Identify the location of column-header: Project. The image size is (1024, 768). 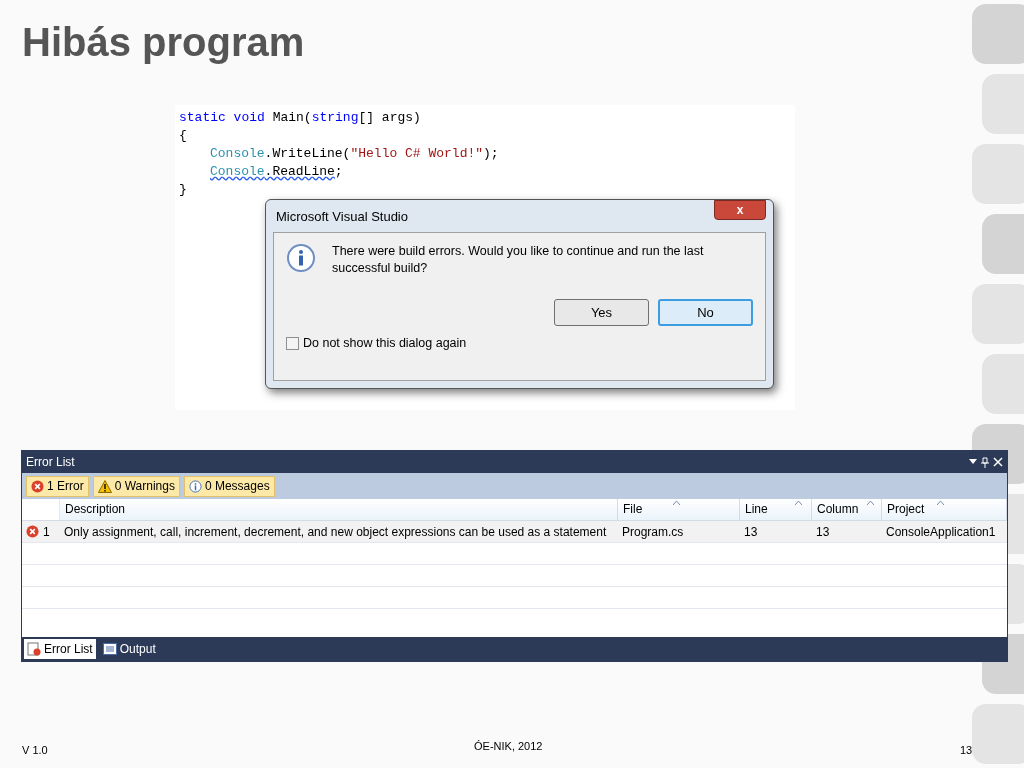
(944, 509).